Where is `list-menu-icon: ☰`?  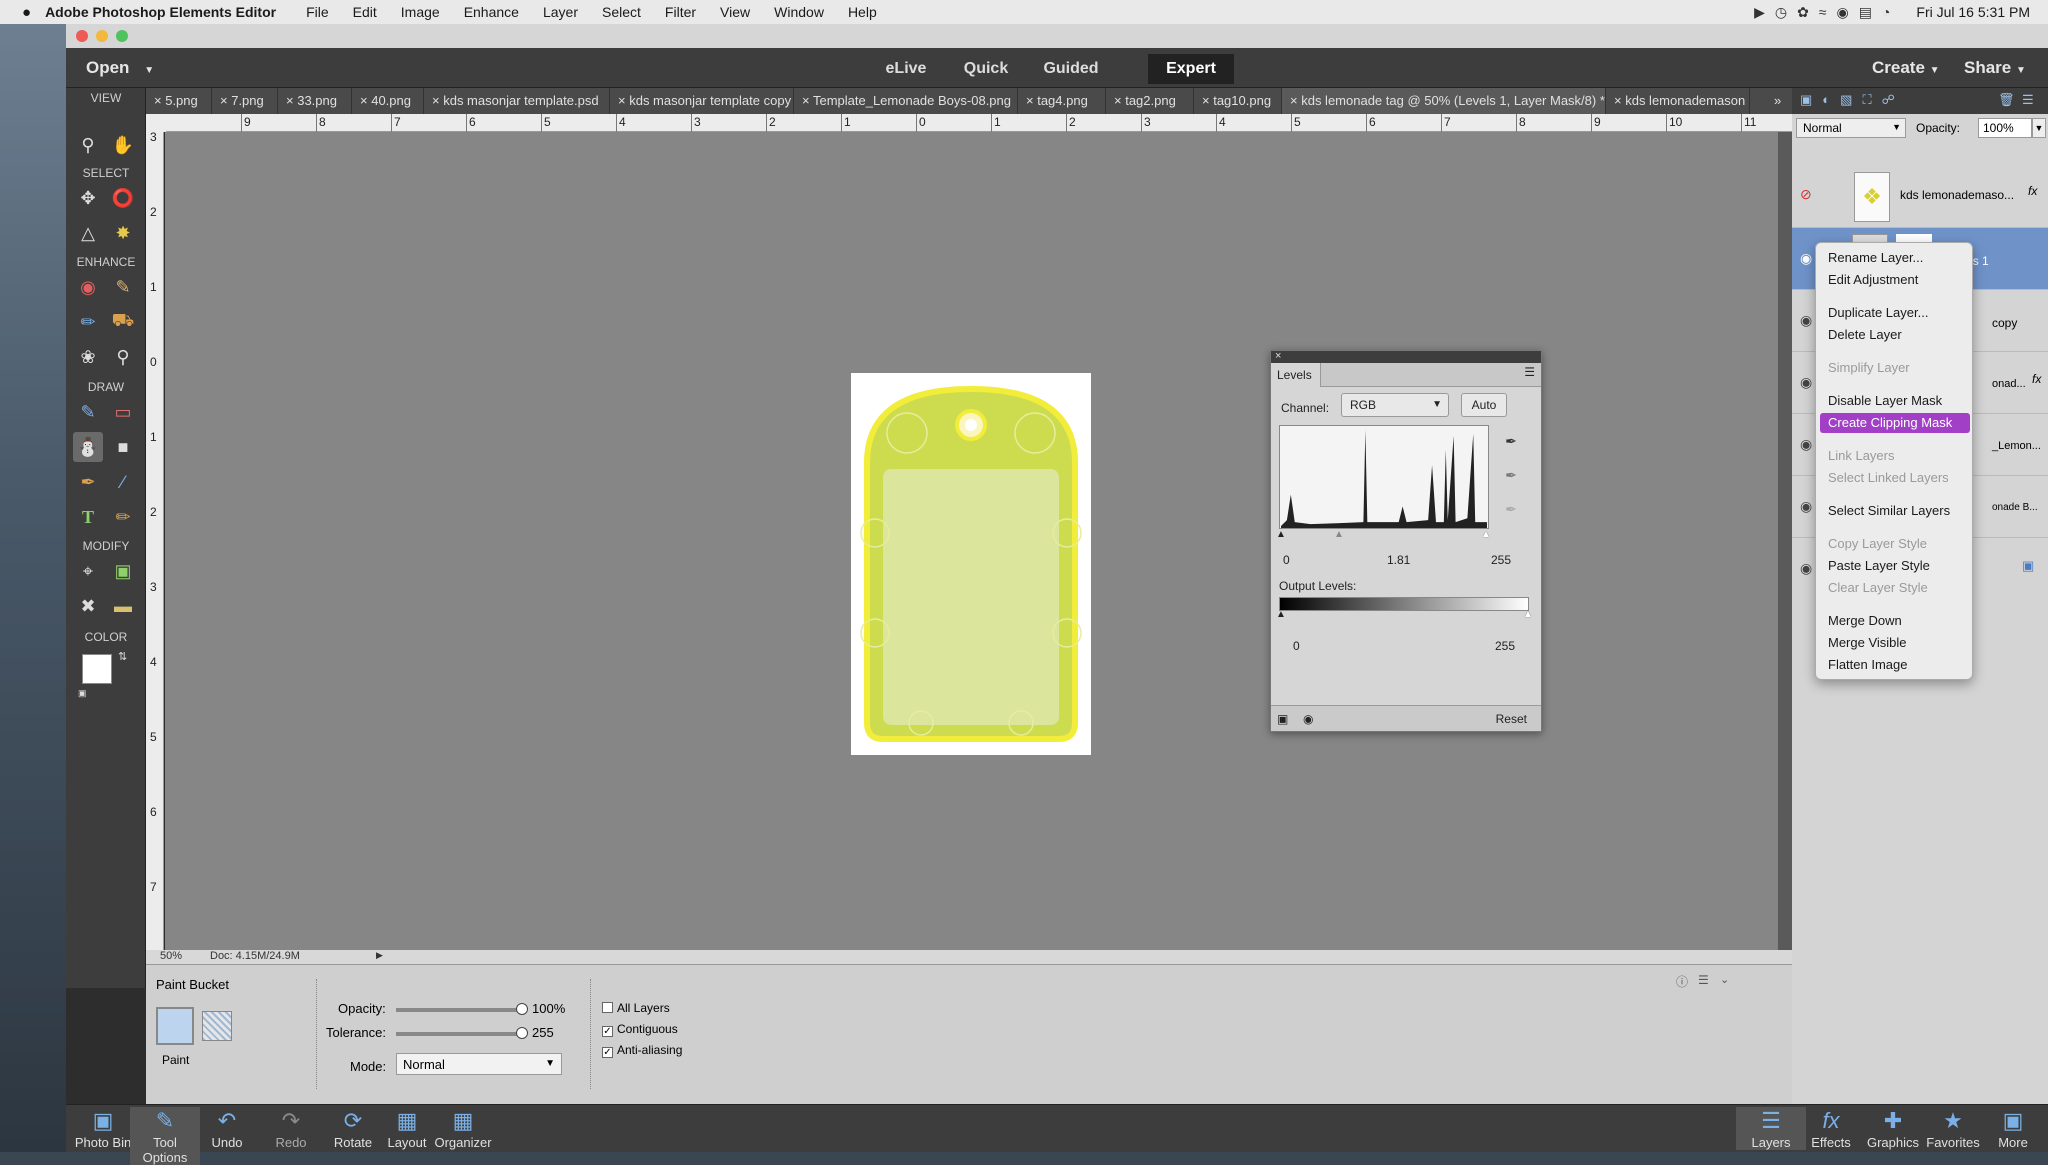
list-menu-icon: ☰ is located at coordinates (1703, 980).